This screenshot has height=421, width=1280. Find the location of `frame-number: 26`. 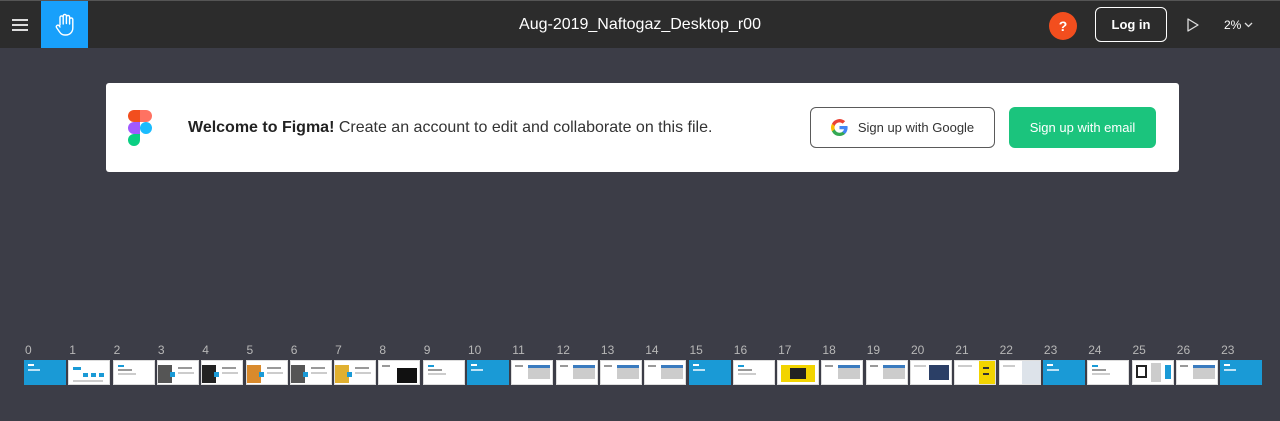

frame-number: 26 is located at coordinates (1183, 350).